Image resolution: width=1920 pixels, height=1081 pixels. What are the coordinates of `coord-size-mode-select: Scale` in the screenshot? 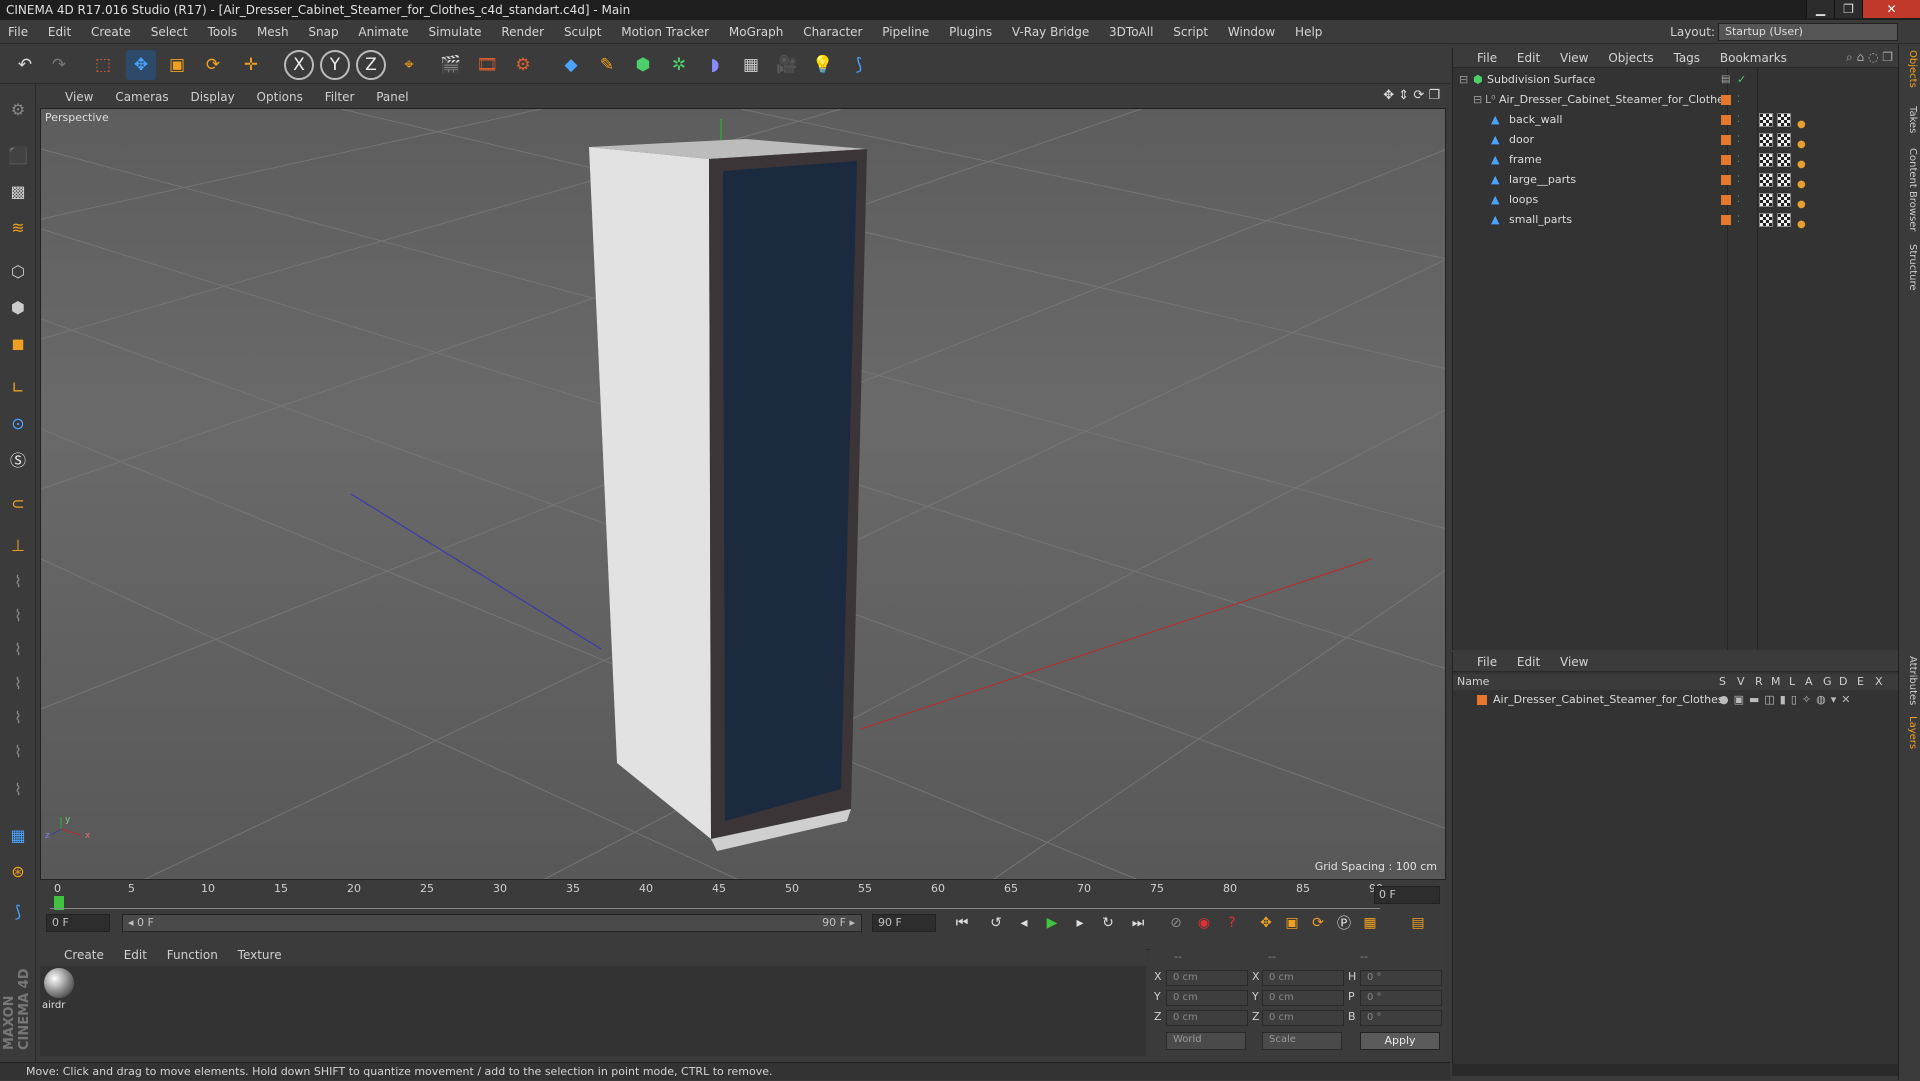 It's located at (1302, 1041).